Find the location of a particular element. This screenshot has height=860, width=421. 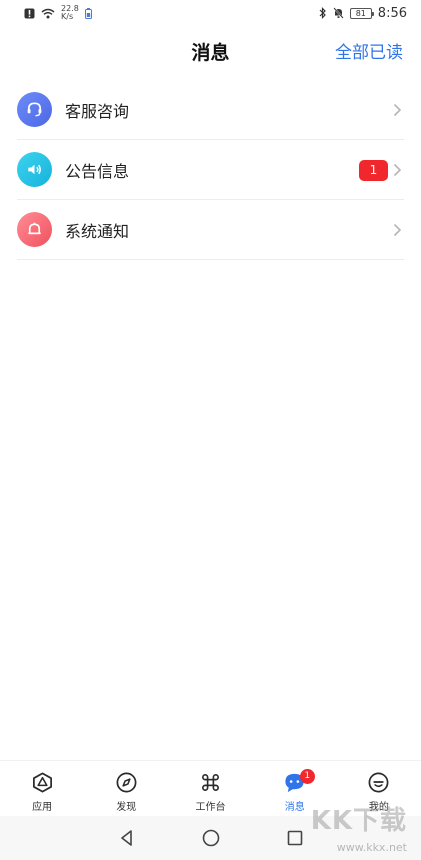

message-item-label: 公告信息 is located at coordinates (97, 171).